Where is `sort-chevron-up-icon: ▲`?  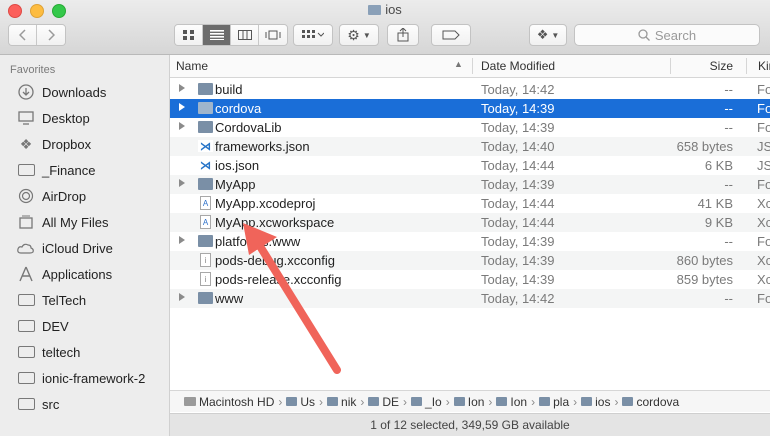 sort-chevron-up-icon: ▲ is located at coordinates (458, 64).